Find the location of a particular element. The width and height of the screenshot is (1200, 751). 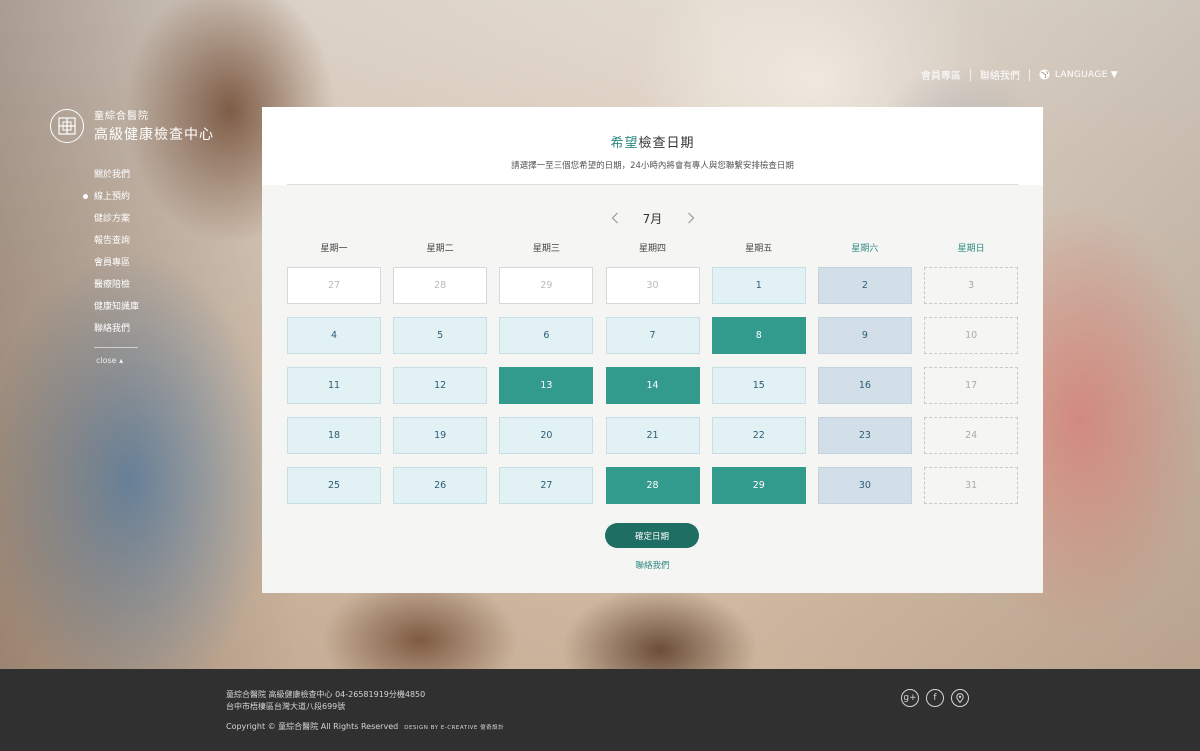

calendar-day-sel: 28 is located at coordinates (652, 485).